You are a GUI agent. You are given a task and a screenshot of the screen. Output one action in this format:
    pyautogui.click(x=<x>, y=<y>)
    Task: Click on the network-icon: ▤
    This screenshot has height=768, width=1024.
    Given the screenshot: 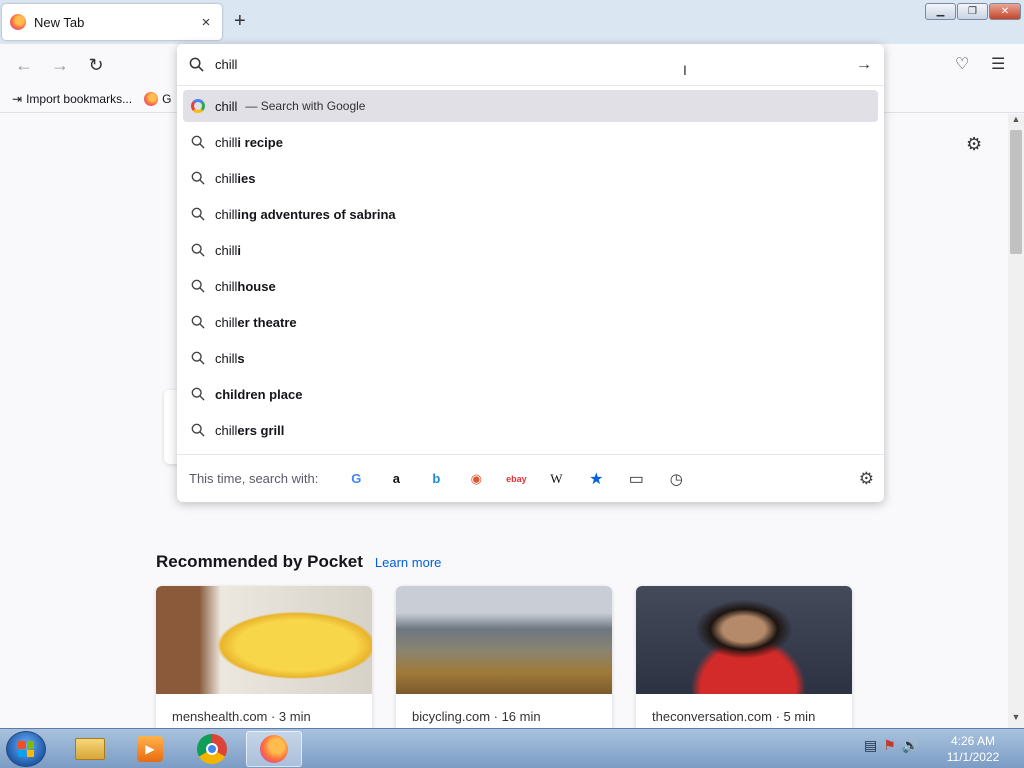 What is the action you would take?
    pyautogui.click(x=870, y=745)
    